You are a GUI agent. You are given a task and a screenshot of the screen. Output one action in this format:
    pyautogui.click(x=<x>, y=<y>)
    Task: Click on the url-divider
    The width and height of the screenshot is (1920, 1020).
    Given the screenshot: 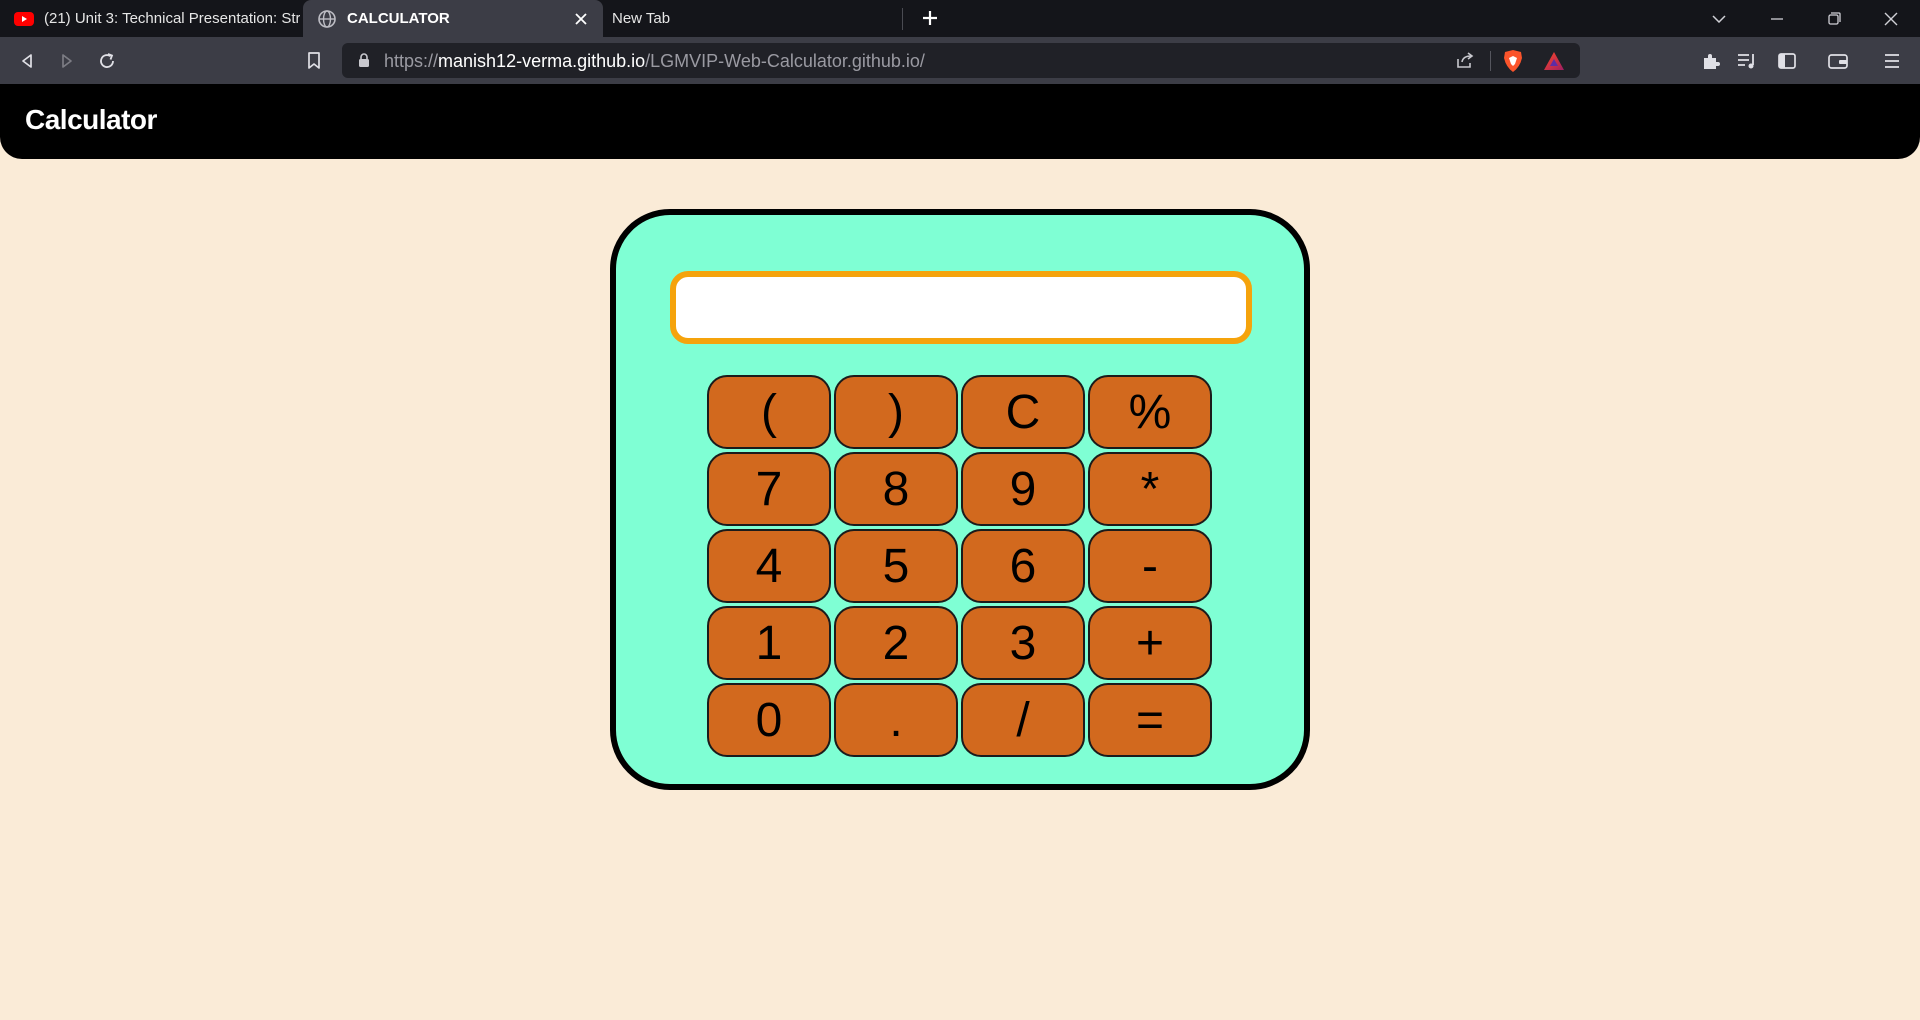 What is the action you would take?
    pyautogui.click(x=1490, y=61)
    